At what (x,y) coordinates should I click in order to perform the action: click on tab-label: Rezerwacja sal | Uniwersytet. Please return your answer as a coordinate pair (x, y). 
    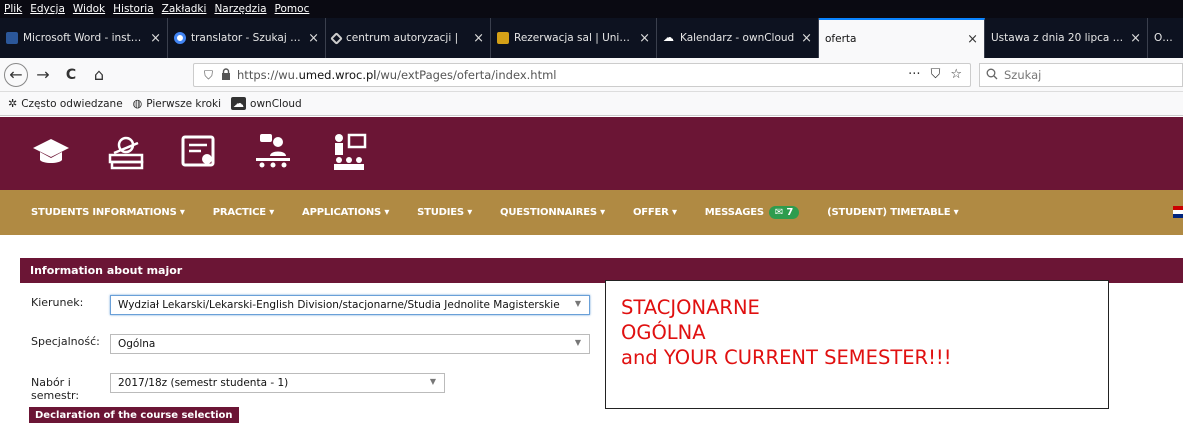
    Looking at the image, I should click on (574, 38).